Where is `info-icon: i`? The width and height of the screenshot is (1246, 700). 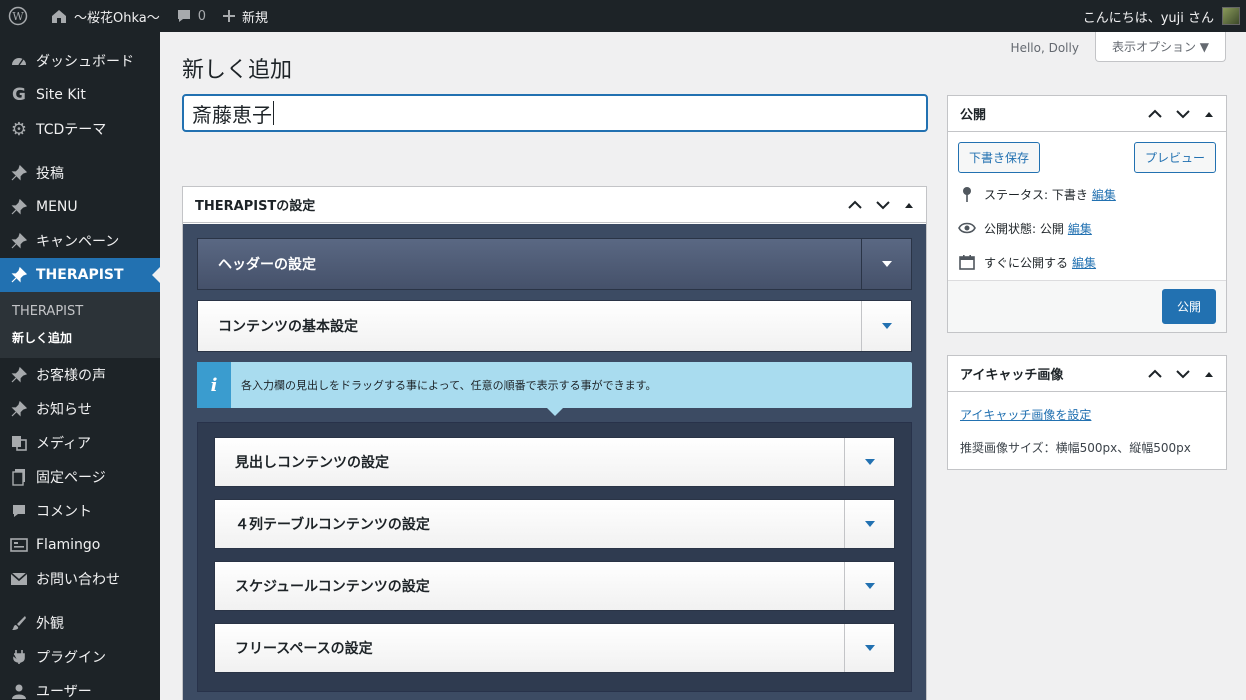 info-icon: i is located at coordinates (214, 385).